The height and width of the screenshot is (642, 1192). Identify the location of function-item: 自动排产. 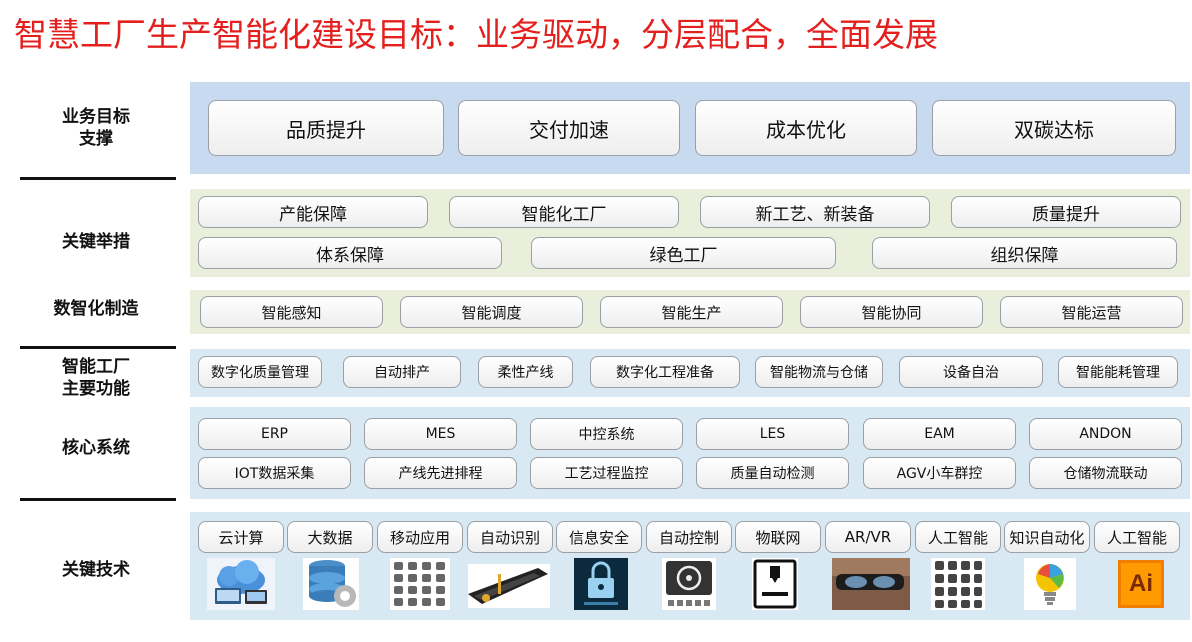
(402, 372).